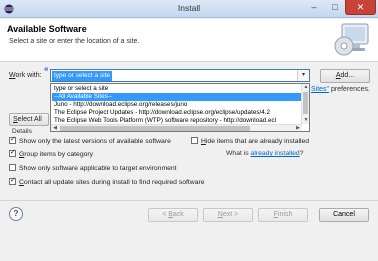 Image resolution: width=378 pixels, height=261 pixels. I want to click on chevron-down-icon: ▾, so click(303, 75).